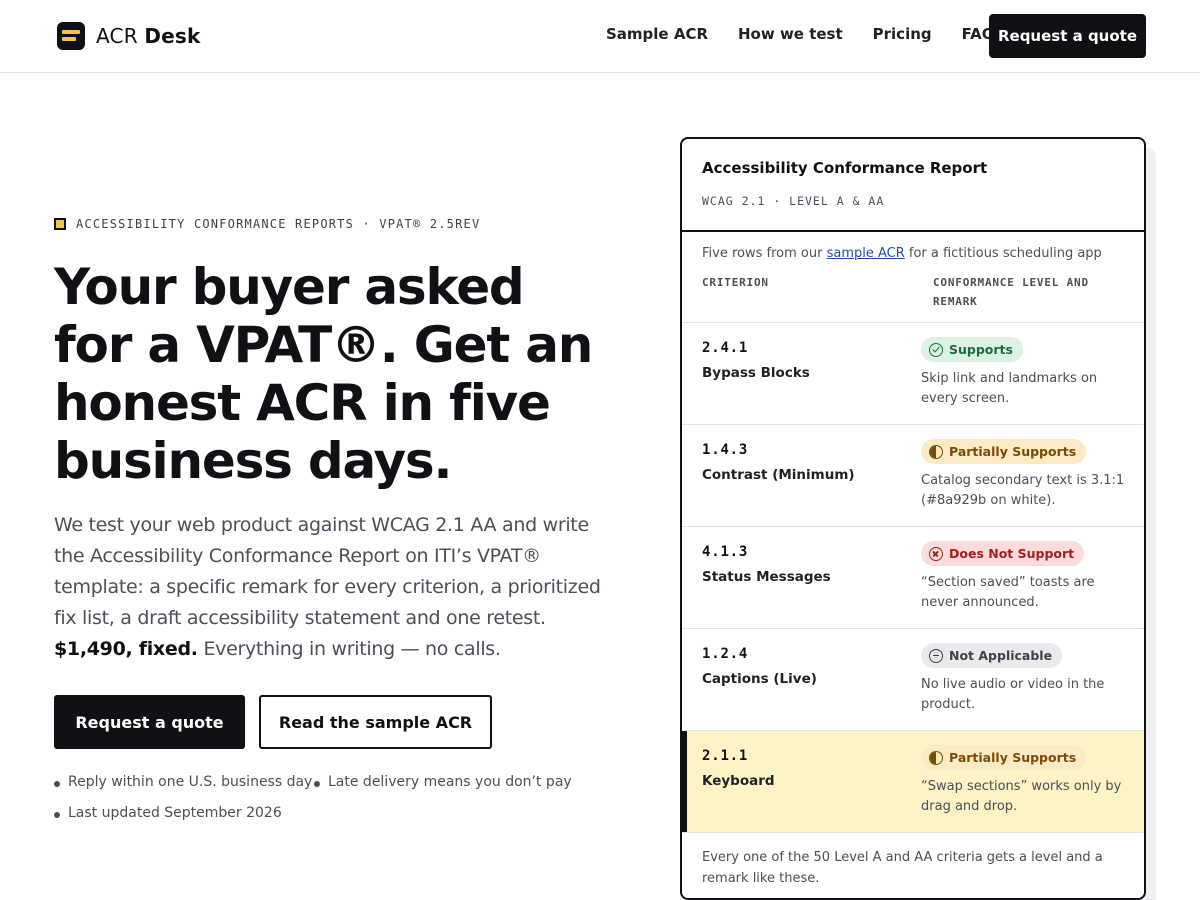 The image size is (1200, 900). I want to click on status-badge: Supports, so click(972, 349).